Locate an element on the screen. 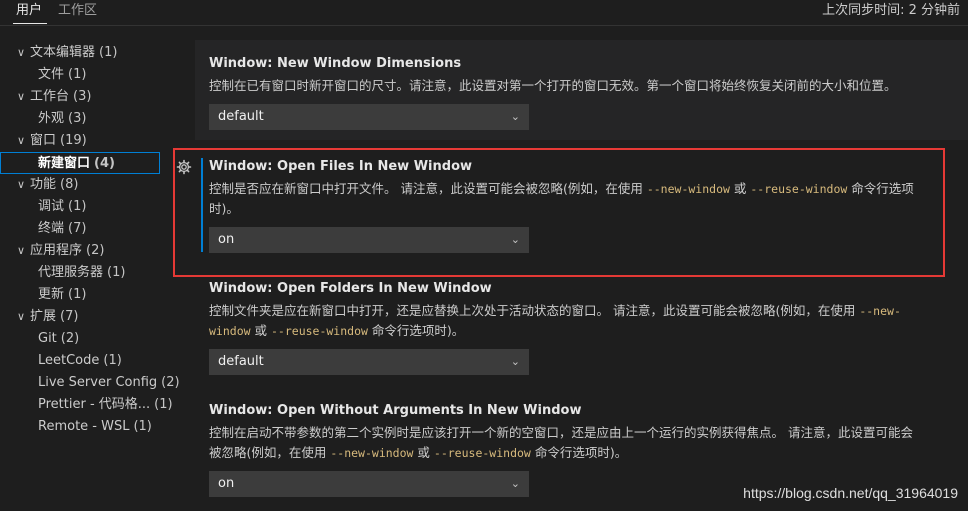 Image resolution: width=968 pixels, height=511 pixels. toc-item-label: 工作台 is located at coordinates (50, 96).